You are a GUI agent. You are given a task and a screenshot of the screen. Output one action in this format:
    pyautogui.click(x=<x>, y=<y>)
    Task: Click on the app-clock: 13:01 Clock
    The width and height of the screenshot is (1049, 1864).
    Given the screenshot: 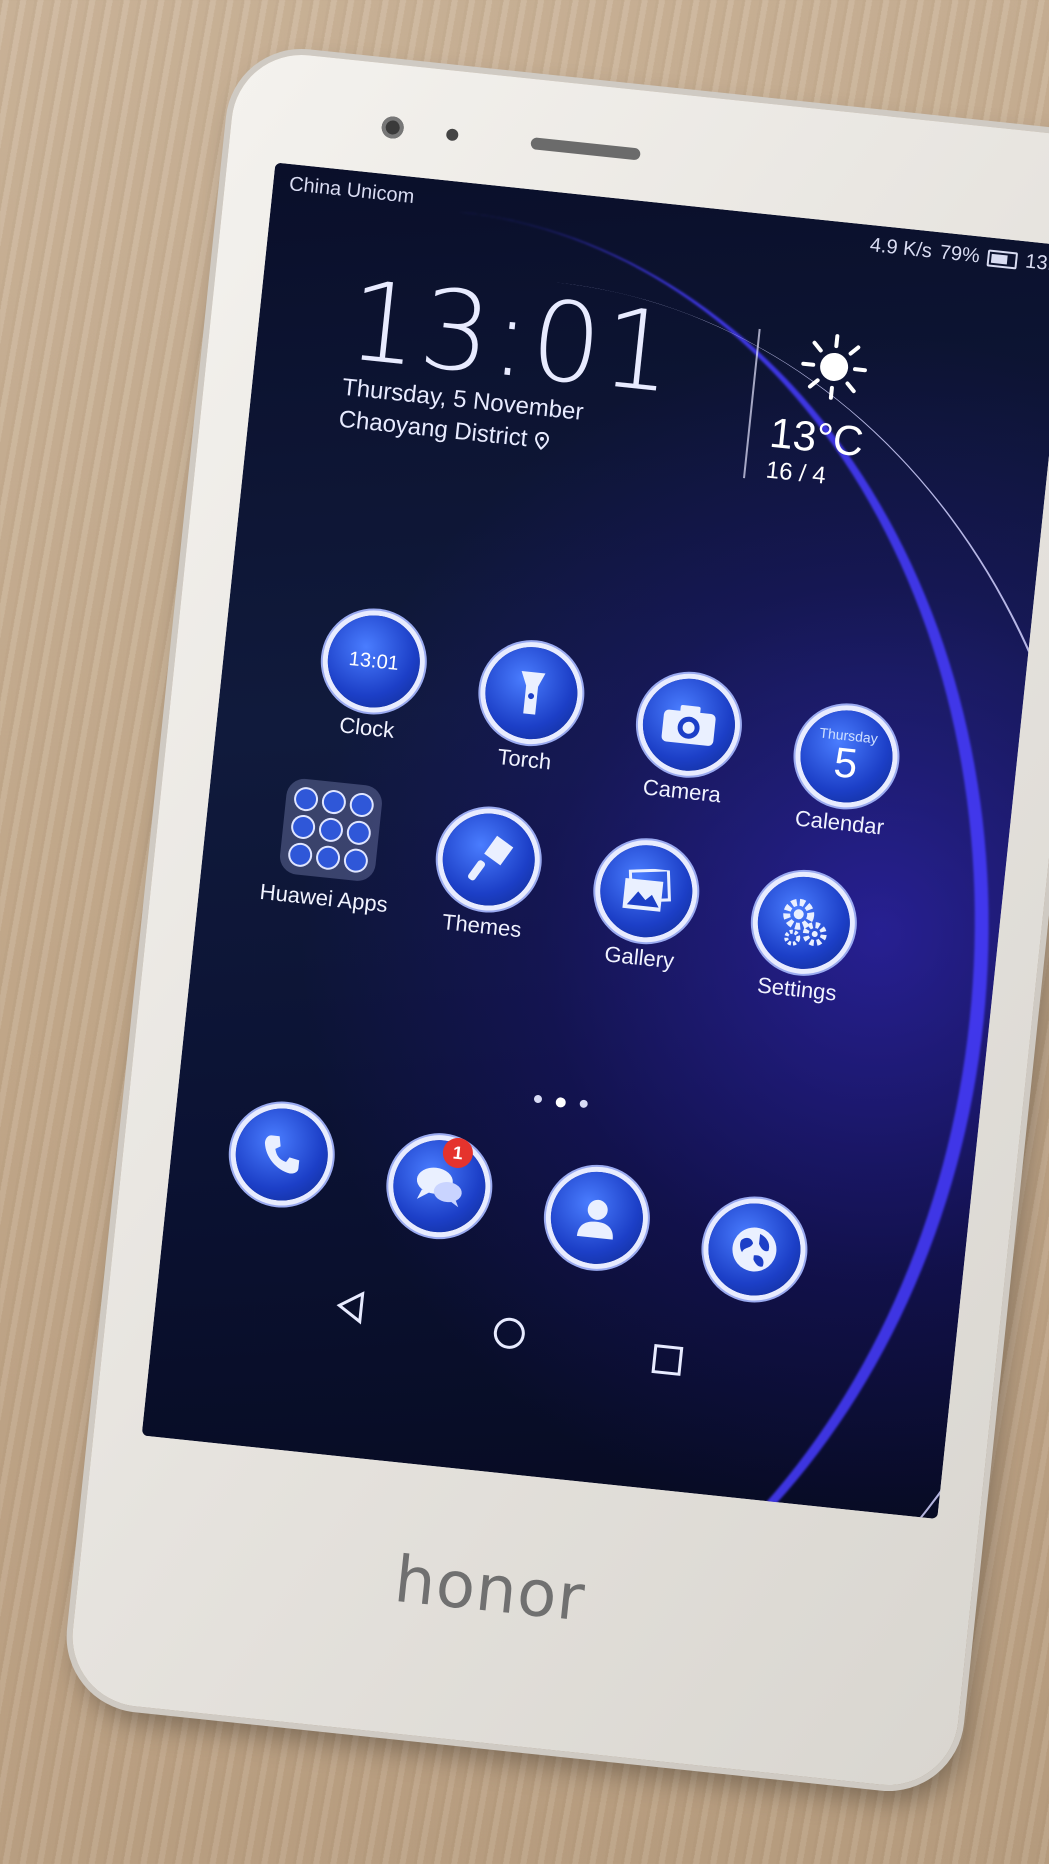 What is the action you would take?
    pyautogui.click(x=372, y=678)
    